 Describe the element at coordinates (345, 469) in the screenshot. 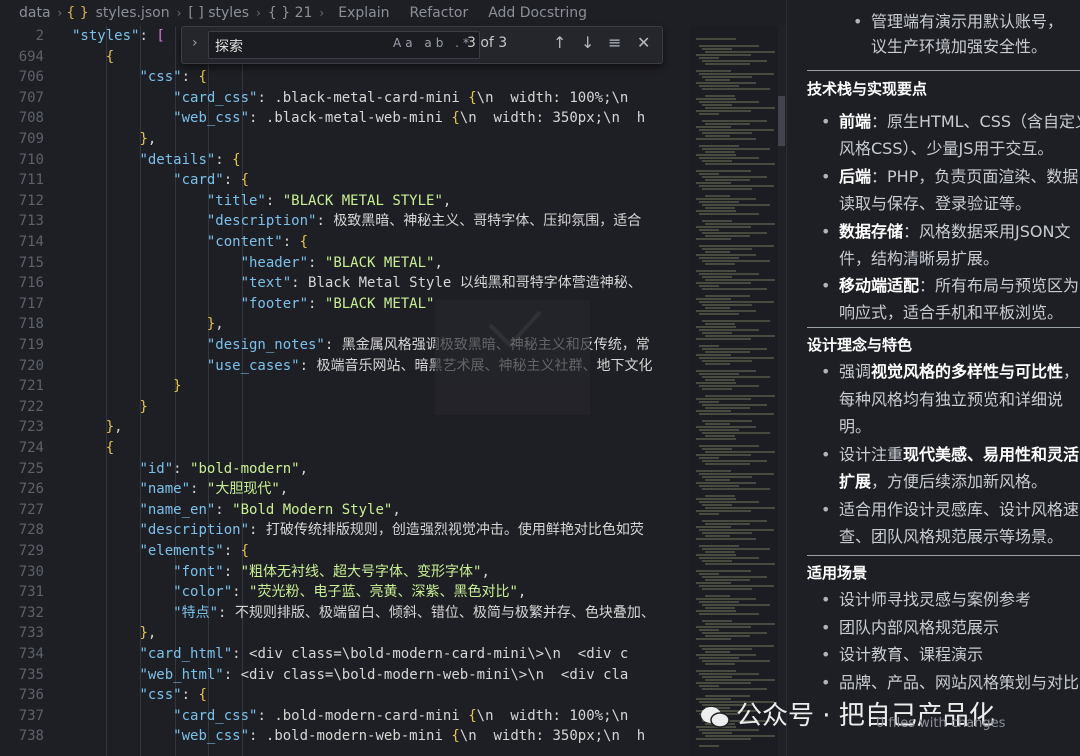

I see `code-line: 725 "id": "bold-modern",` at that location.